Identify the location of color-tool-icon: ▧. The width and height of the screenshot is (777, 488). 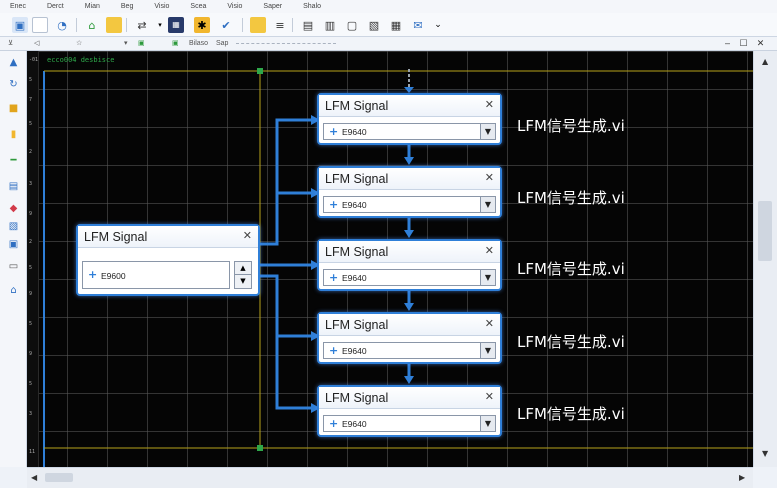
(13, 226).